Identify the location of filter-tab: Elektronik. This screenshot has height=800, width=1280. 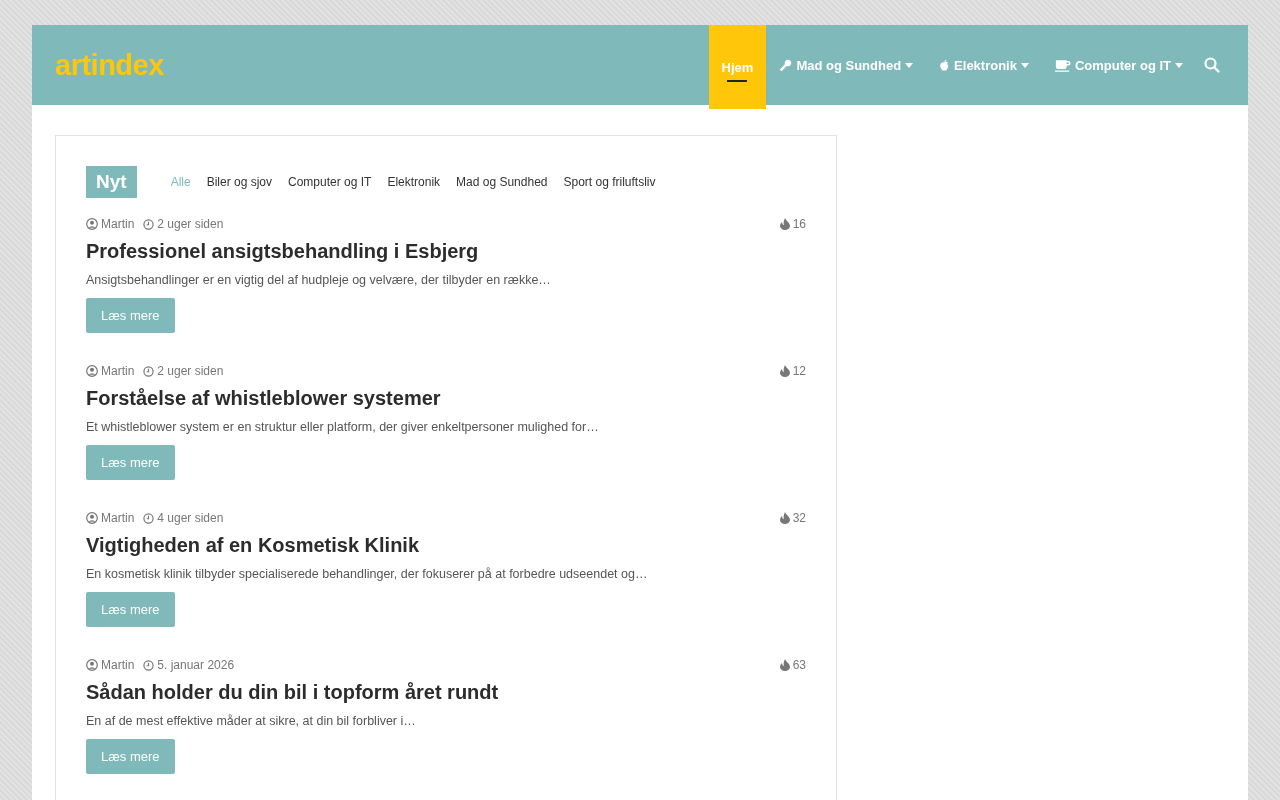
(414, 182).